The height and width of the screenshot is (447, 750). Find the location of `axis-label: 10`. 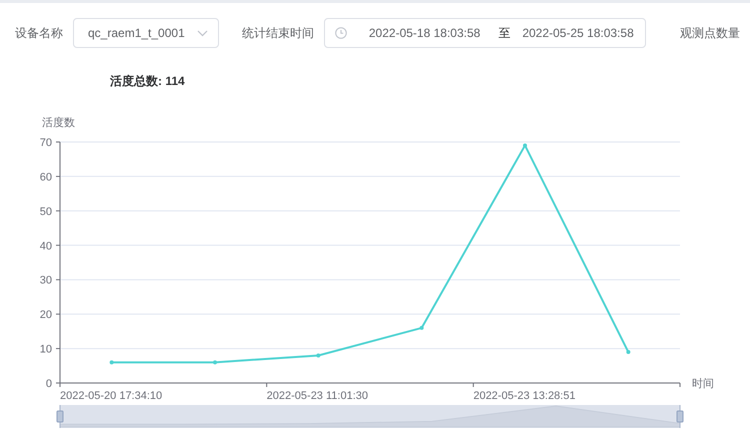

axis-label: 10 is located at coordinates (46, 350).